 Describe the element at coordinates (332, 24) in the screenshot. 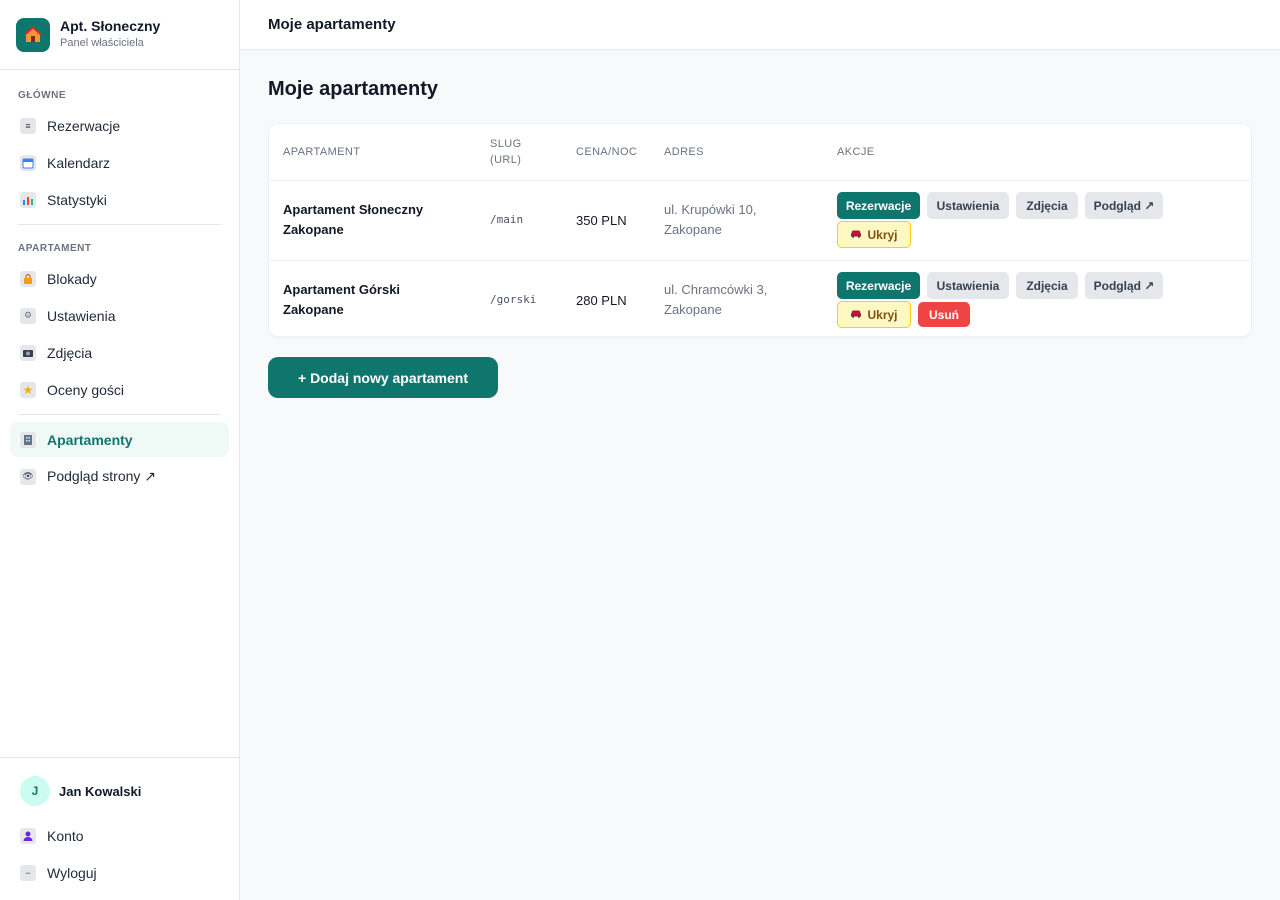

I see `topbar-title: Moje apartamenty` at that location.